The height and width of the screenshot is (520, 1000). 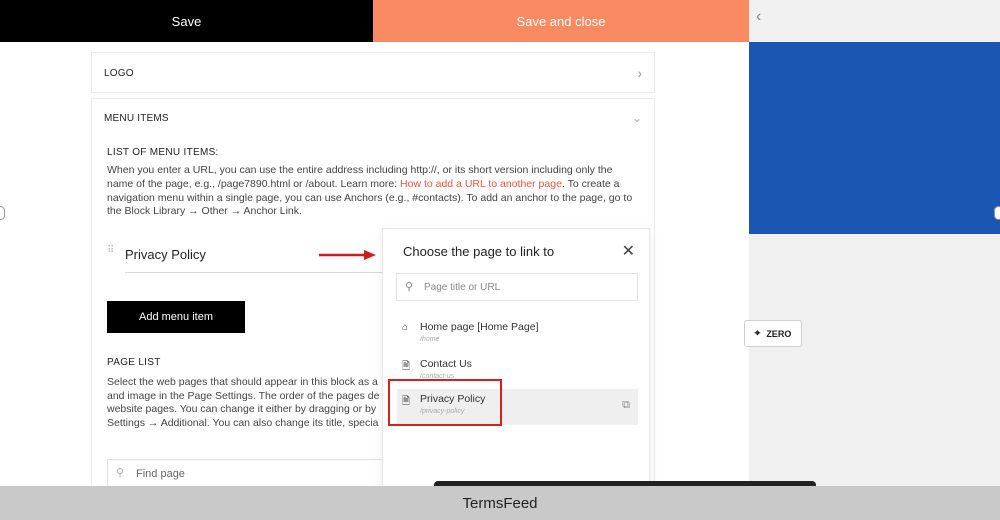 What do you see at coordinates (176, 317) in the screenshot?
I see `add-menu-item-button: Add menu item` at bounding box center [176, 317].